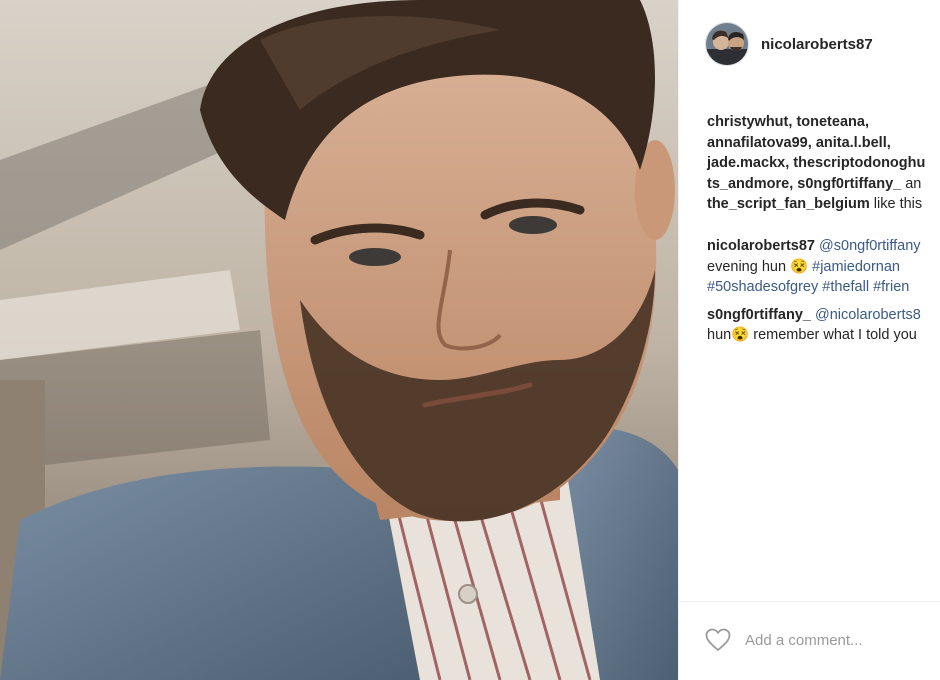  What do you see at coordinates (891, 287) in the screenshot?
I see `hashtag-link: #frien` at bounding box center [891, 287].